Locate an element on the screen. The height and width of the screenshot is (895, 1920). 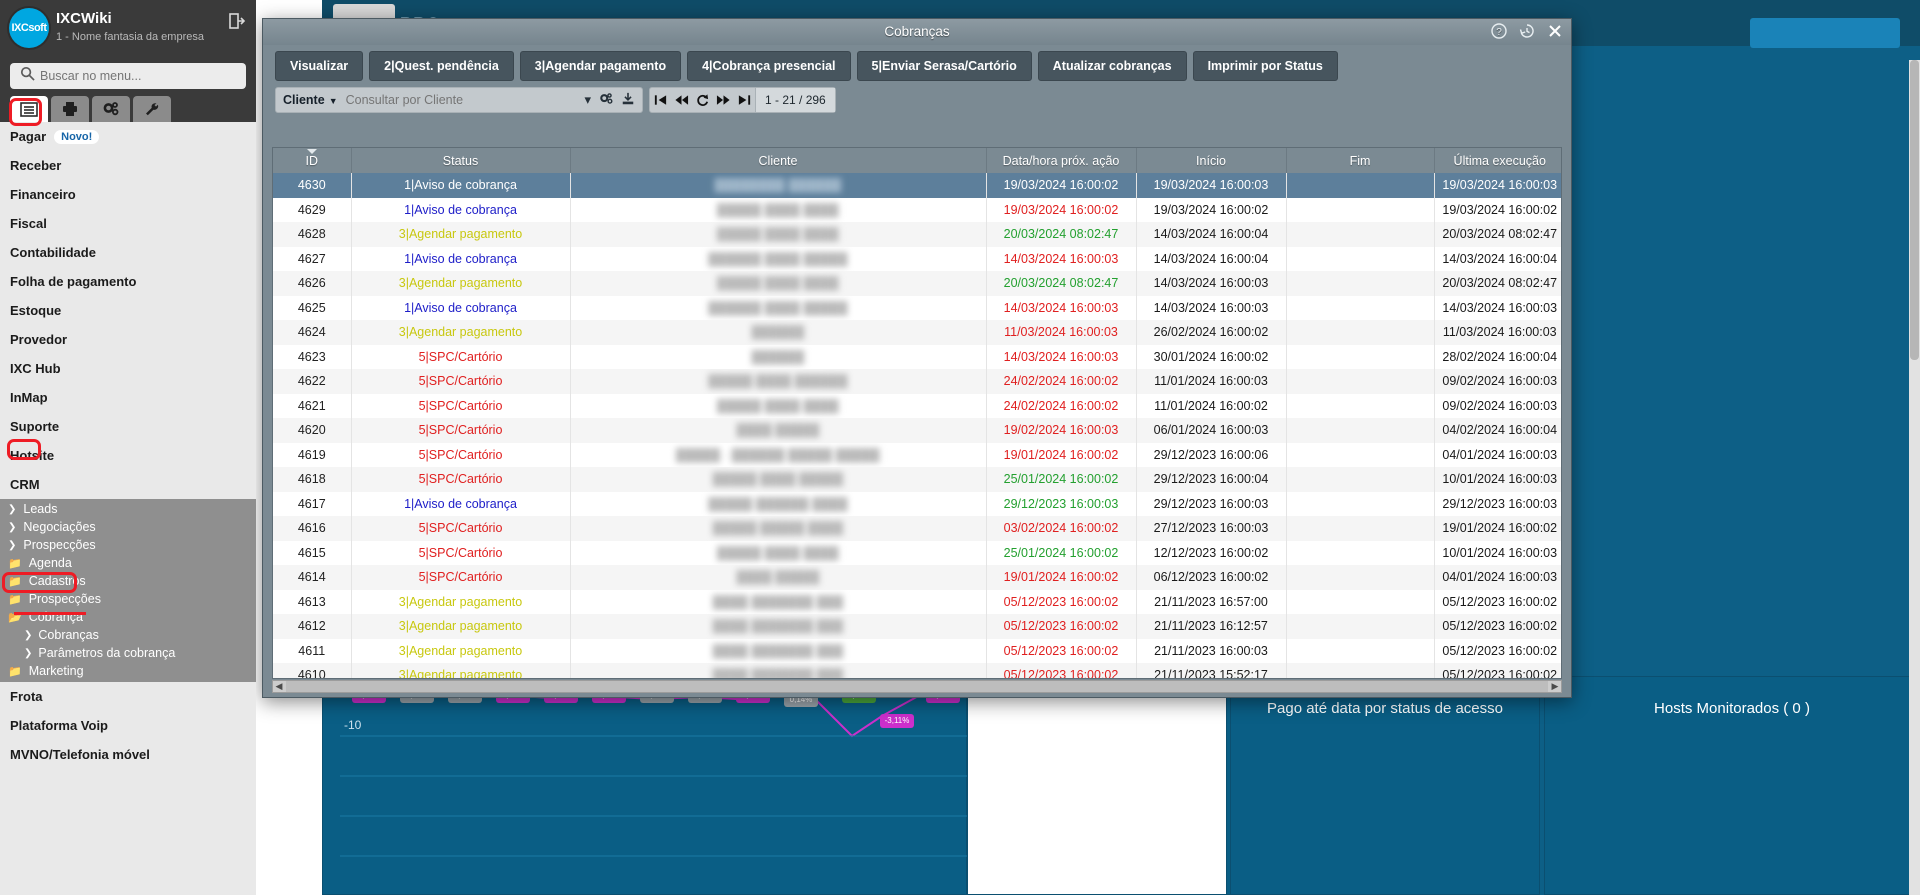
refresh-icon is located at coordinates (702, 100).